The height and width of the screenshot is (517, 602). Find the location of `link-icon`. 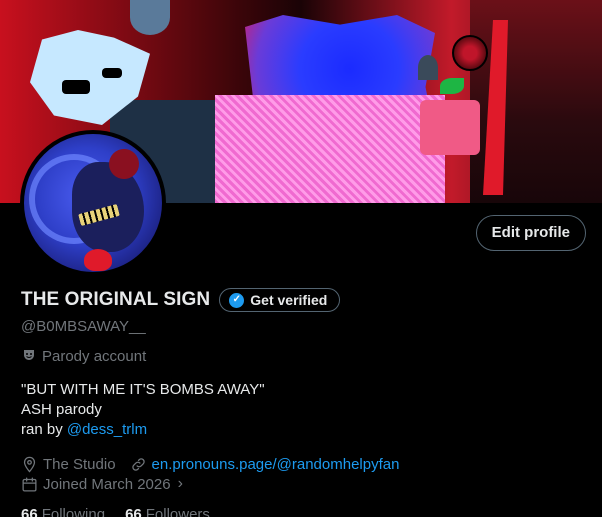

link-icon is located at coordinates (138, 464).